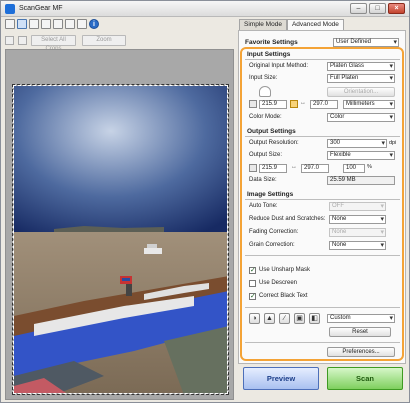  Describe the element at coordinates (252, 270) in the screenshot. I see `unsharp-mask-checkbox` at that location.